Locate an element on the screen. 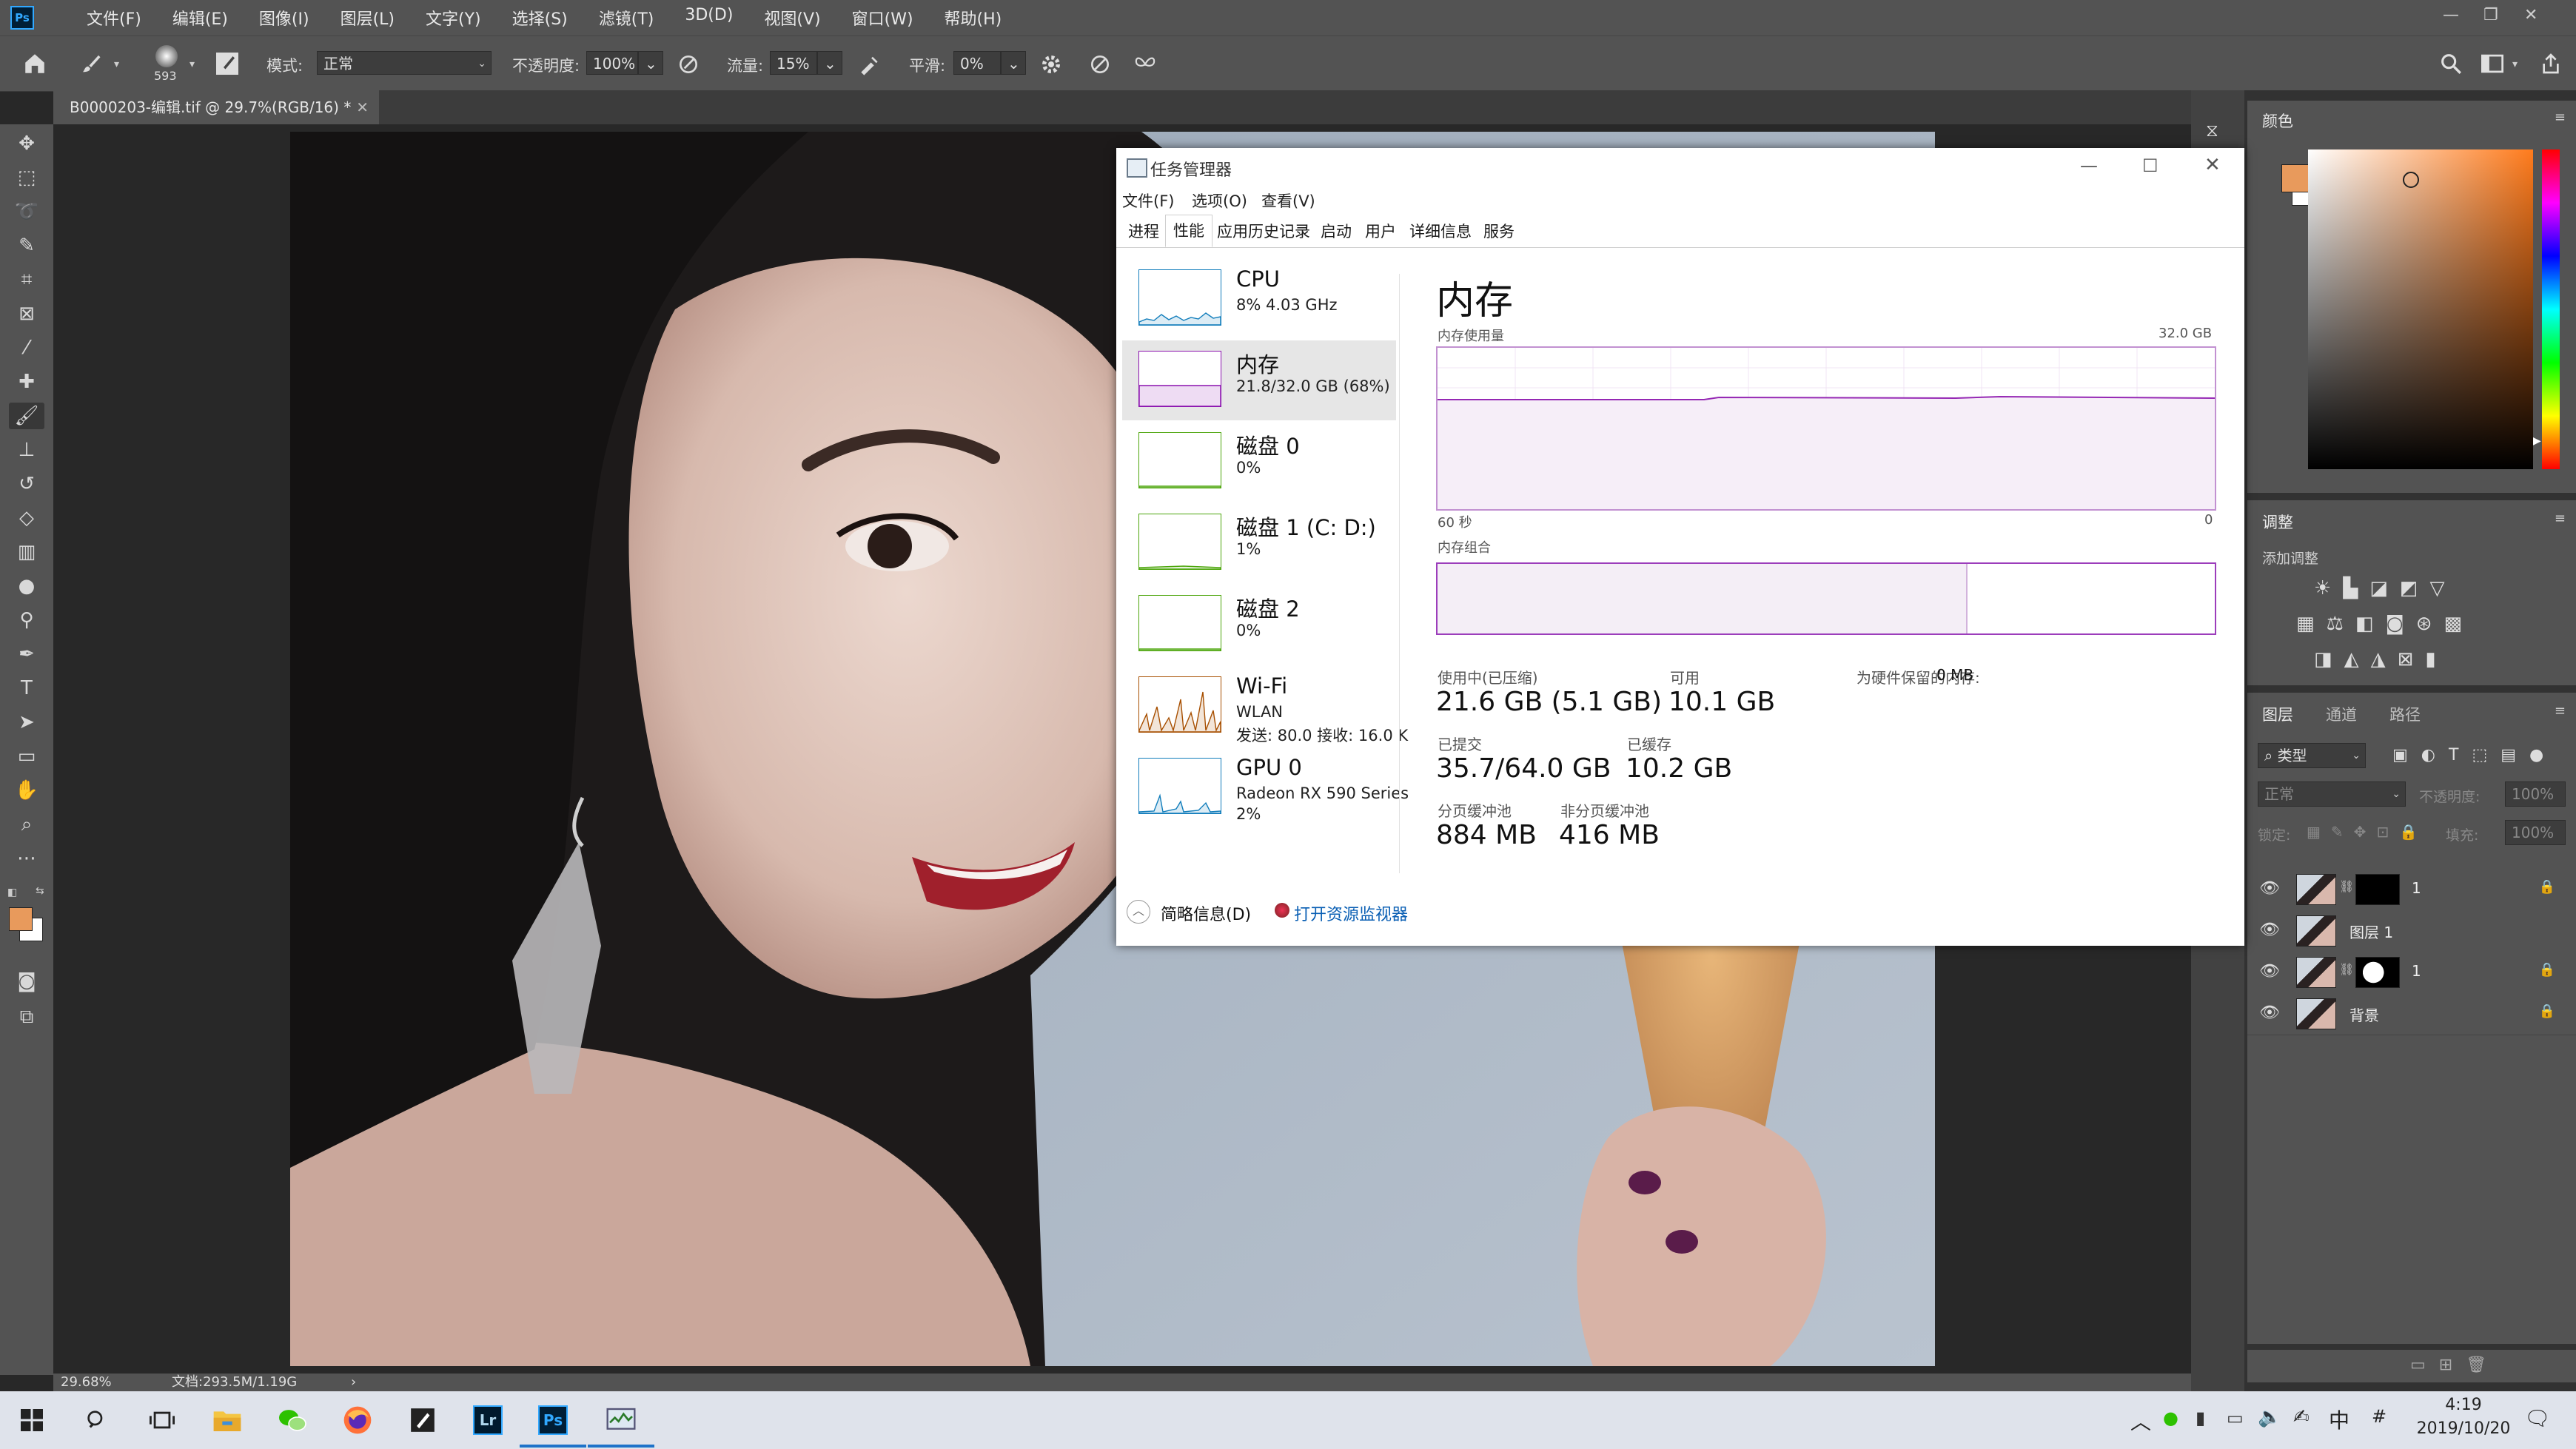  layer-name: 1 is located at coordinates (2416, 971).